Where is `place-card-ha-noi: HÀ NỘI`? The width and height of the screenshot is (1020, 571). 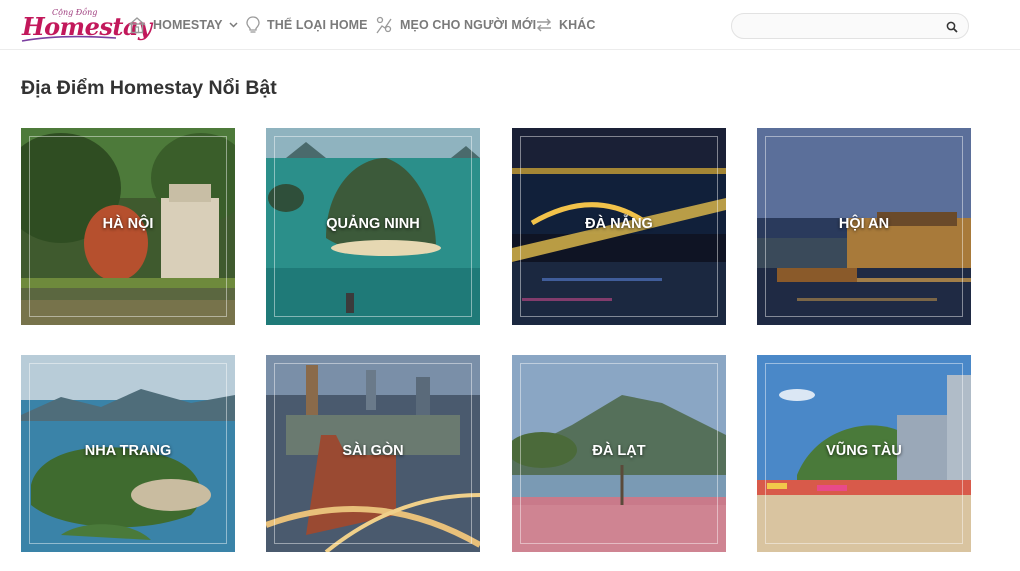 place-card-ha-noi: HÀ NỘI is located at coordinates (128, 226).